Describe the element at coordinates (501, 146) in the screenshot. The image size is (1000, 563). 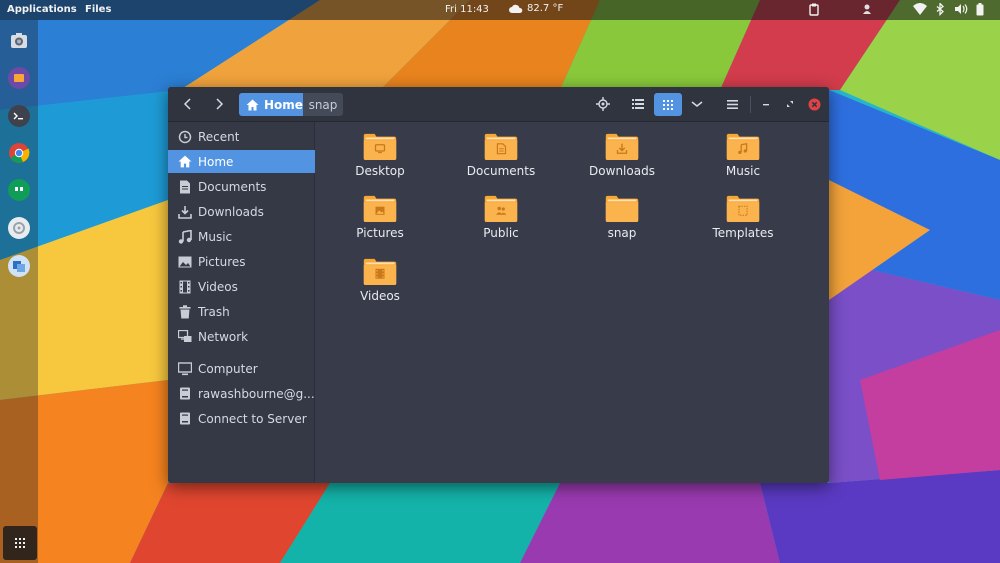
I see `documents-folder-icon` at that location.